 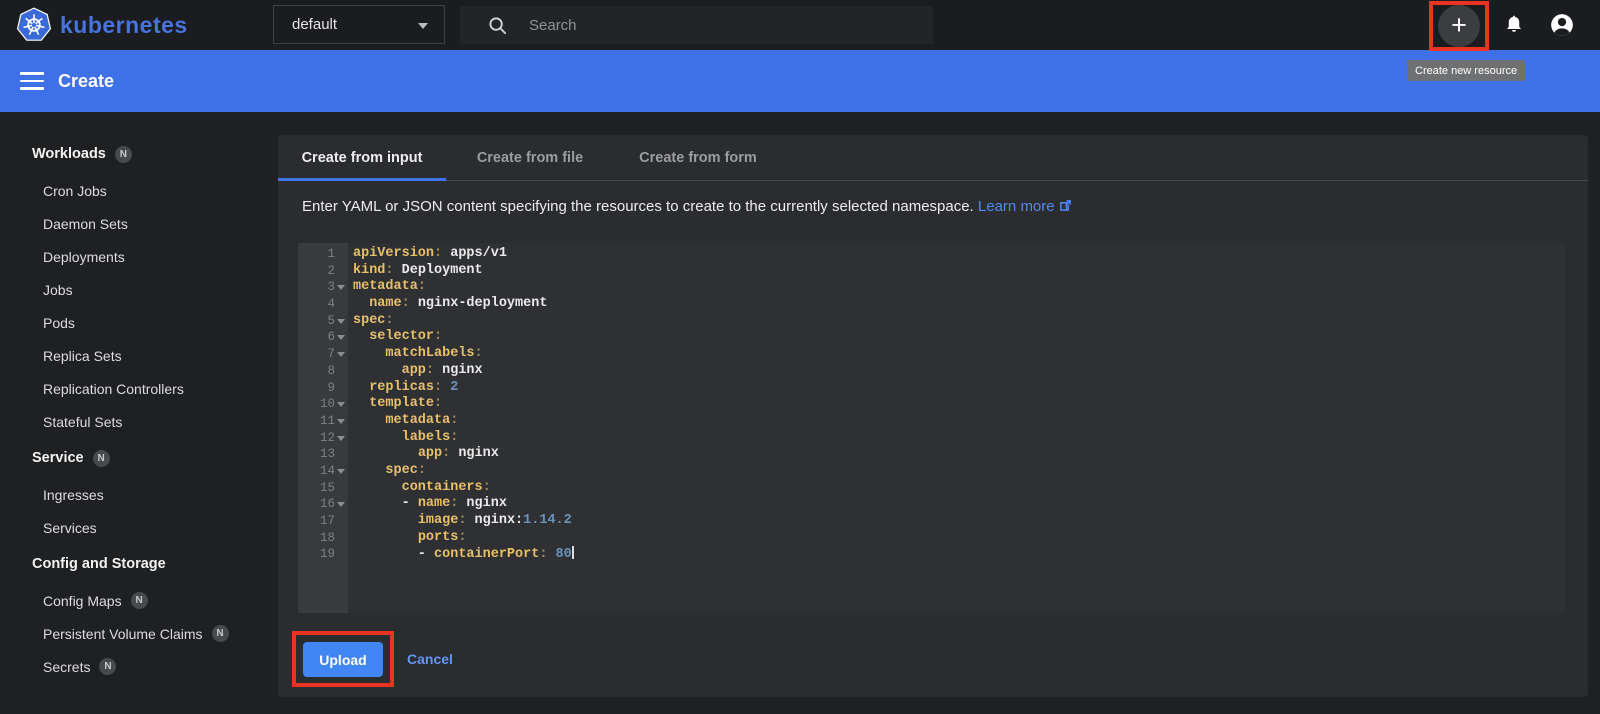 What do you see at coordinates (82, 355) in the screenshot?
I see `sidebar-item-label: Replica Sets` at bounding box center [82, 355].